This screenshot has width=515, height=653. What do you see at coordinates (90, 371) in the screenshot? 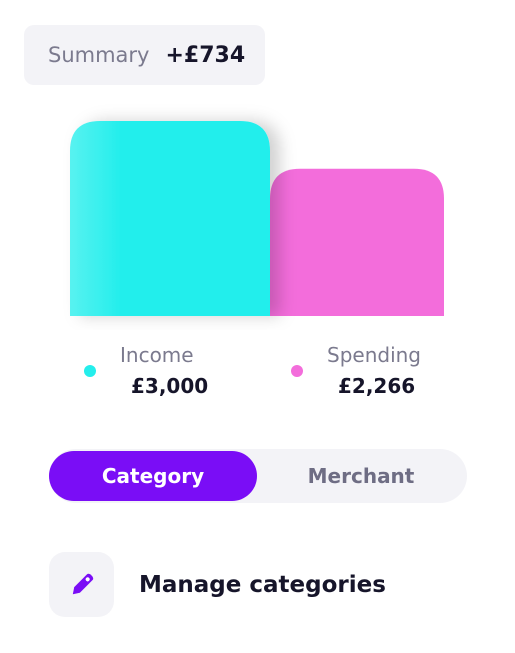
I see `income-dot-icon` at bounding box center [90, 371].